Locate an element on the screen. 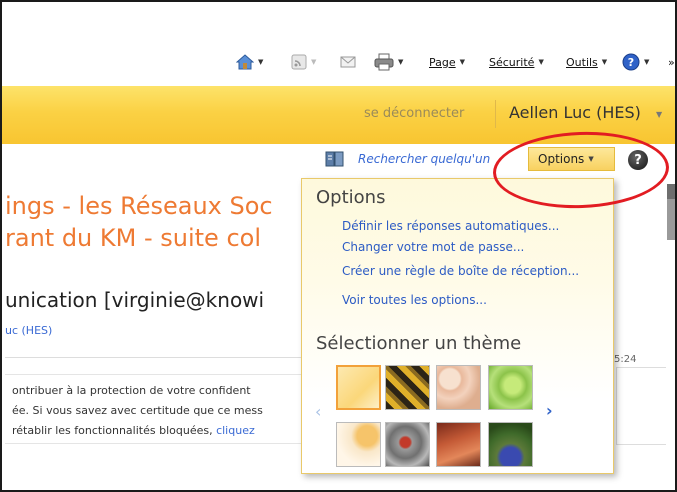  overflow-chevrons-icon: » is located at coordinates (671, 62).